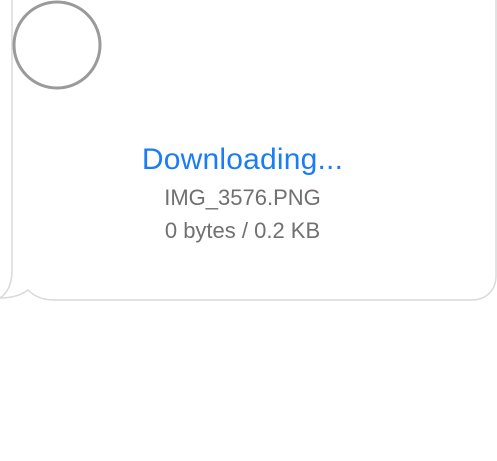 This screenshot has height=461, width=497. I want to click on download-progress-text: 0 bytes / 0.2 KB, so click(242, 230).